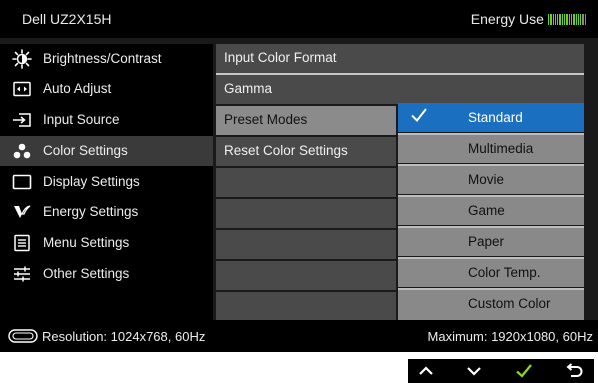  Describe the element at coordinates (286, 150) in the screenshot. I see `submenu-item-label: Reset Color Settings` at that location.